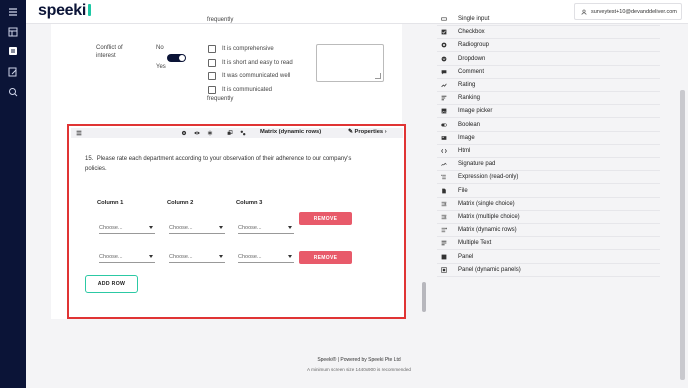  What do you see at coordinates (13, 51) in the screenshot?
I see `surveys-icon` at bounding box center [13, 51].